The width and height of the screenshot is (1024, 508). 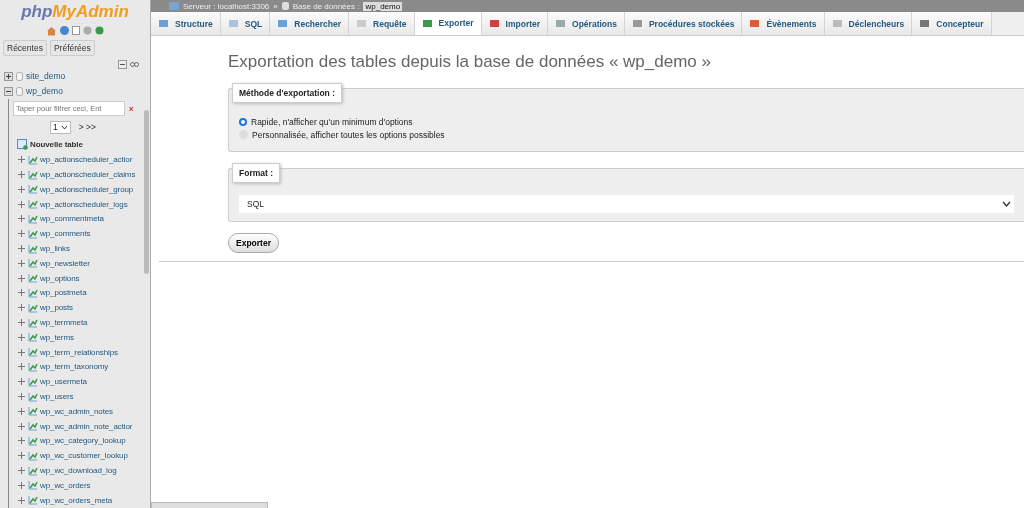 I want to click on tab: Rechercher, so click(x=310, y=23).